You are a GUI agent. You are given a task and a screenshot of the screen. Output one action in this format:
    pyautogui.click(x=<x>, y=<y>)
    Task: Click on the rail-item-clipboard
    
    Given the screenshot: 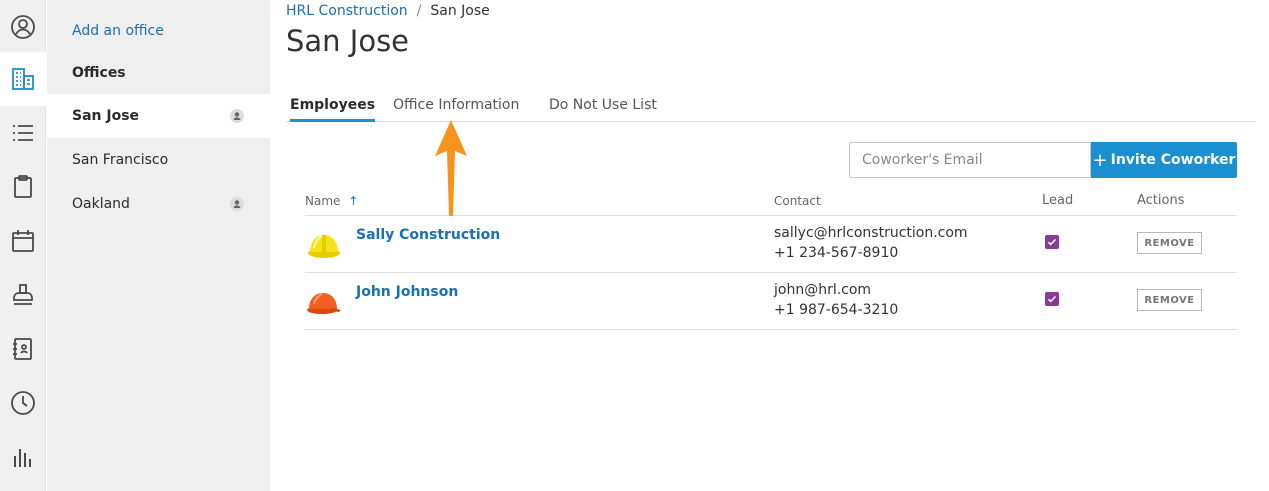 What is the action you would take?
    pyautogui.click(x=23, y=187)
    